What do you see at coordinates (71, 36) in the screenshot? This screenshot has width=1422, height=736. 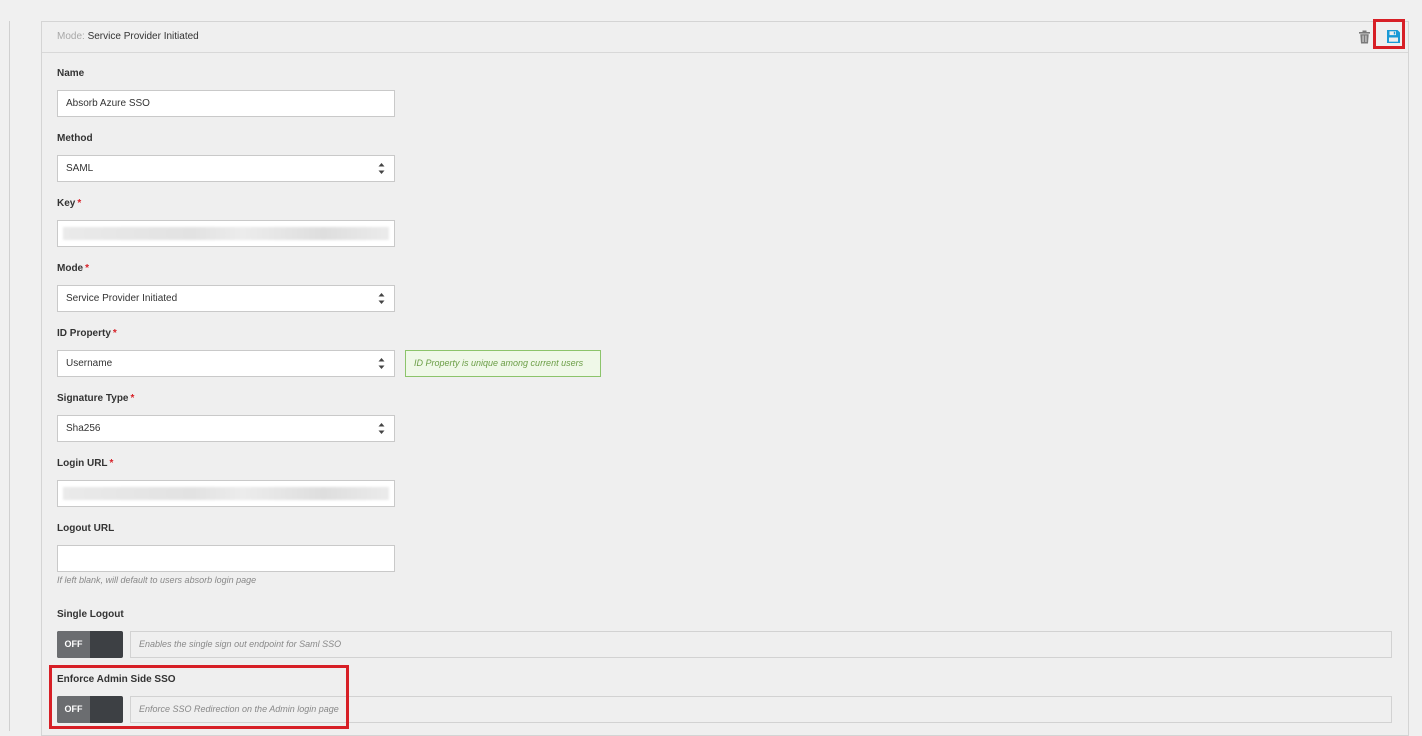 I see `mode-summary-label: Mode:` at bounding box center [71, 36].